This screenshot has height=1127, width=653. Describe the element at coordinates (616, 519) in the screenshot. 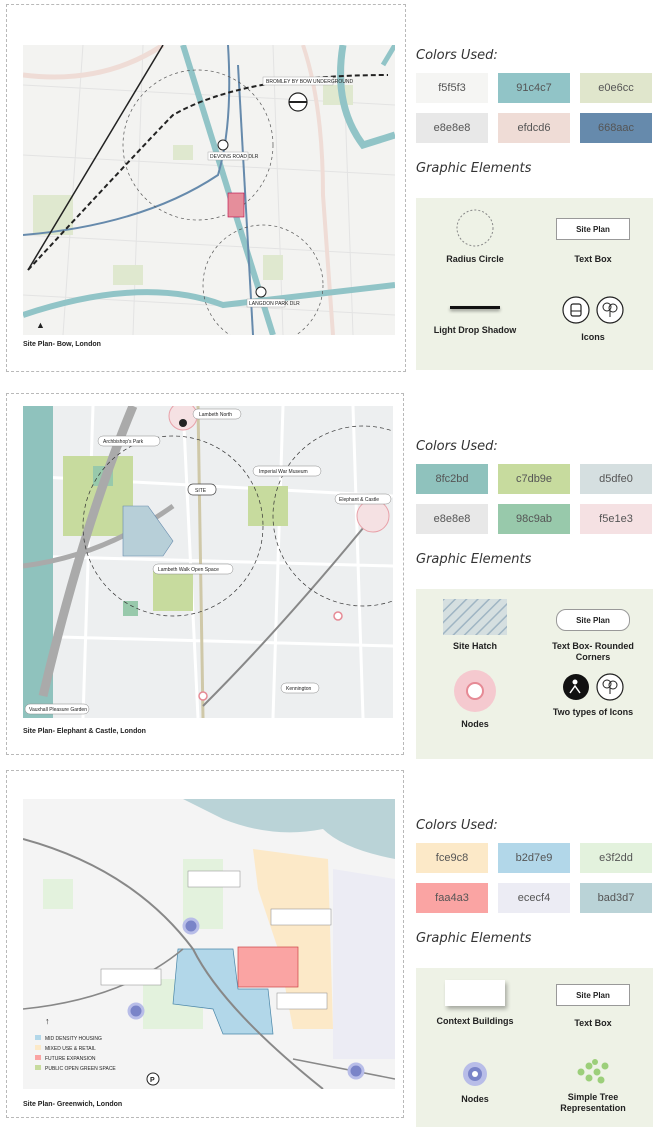

I see `color-swatch: f5e1e3` at that location.